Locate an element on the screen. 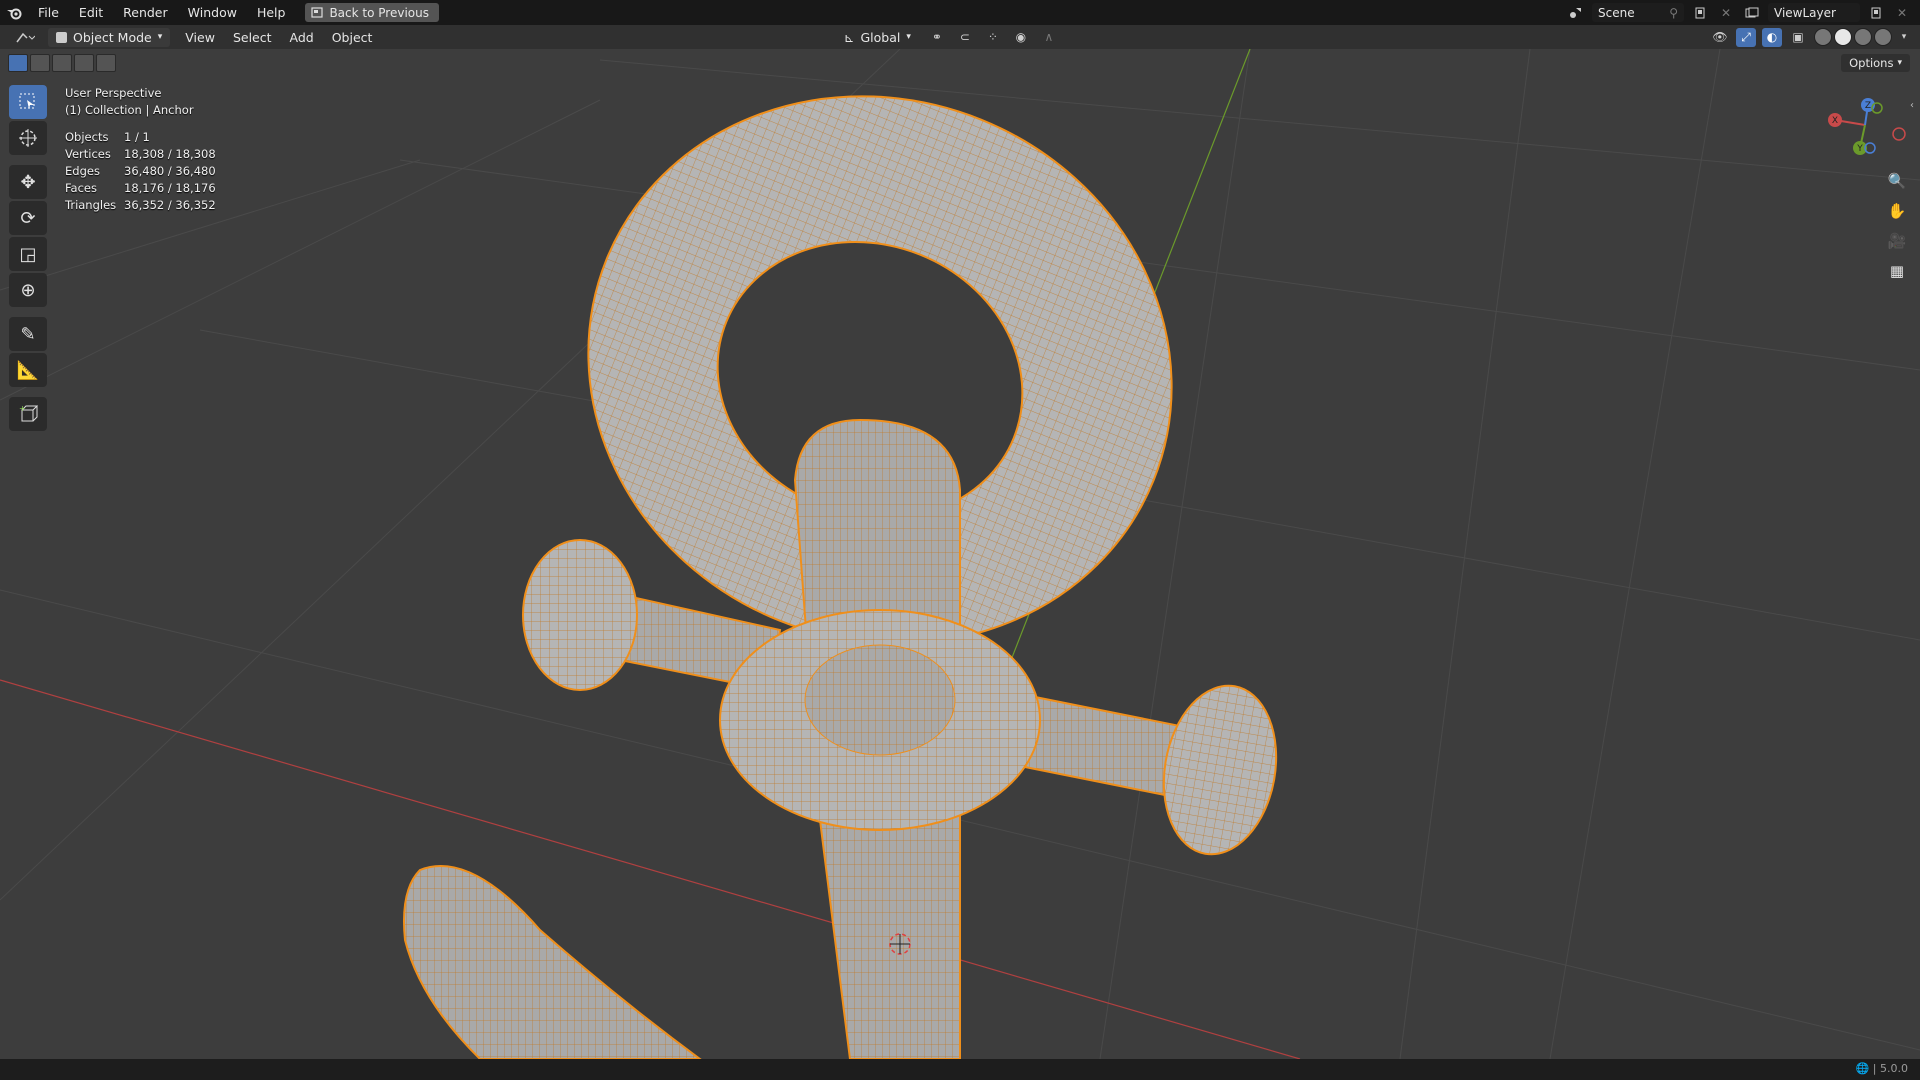  menu-add: Add is located at coordinates (302, 37).